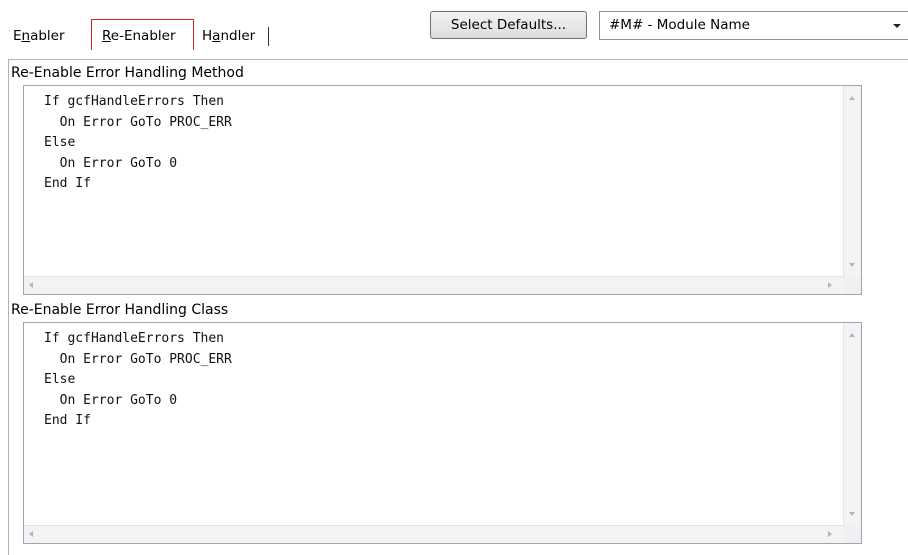 This screenshot has height=555, width=908. What do you see at coordinates (106, 36) in the screenshot?
I see `tab-re-enabler-mnemonic: R` at bounding box center [106, 36].